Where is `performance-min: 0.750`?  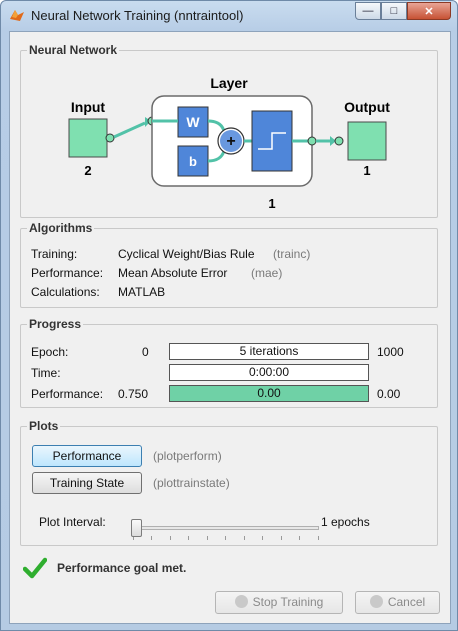
performance-min: 0.750 is located at coordinates (133, 394).